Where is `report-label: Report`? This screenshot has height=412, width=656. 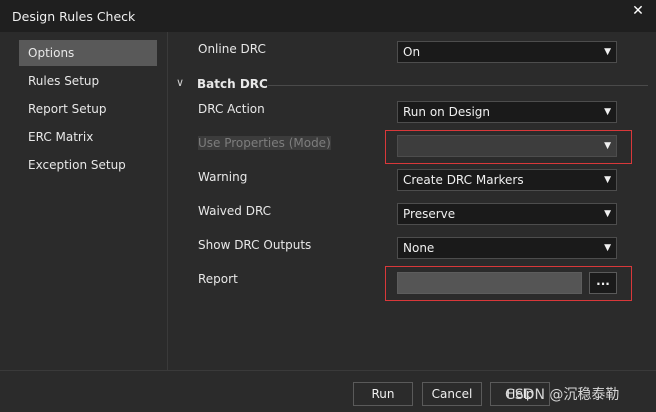
report-label: Report is located at coordinates (218, 279).